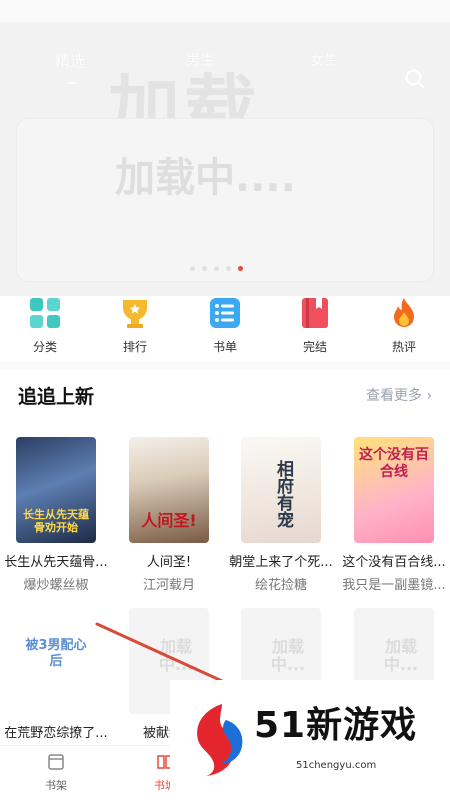  What do you see at coordinates (224, 347) in the screenshot?
I see `category-label: 书单` at bounding box center [224, 347].